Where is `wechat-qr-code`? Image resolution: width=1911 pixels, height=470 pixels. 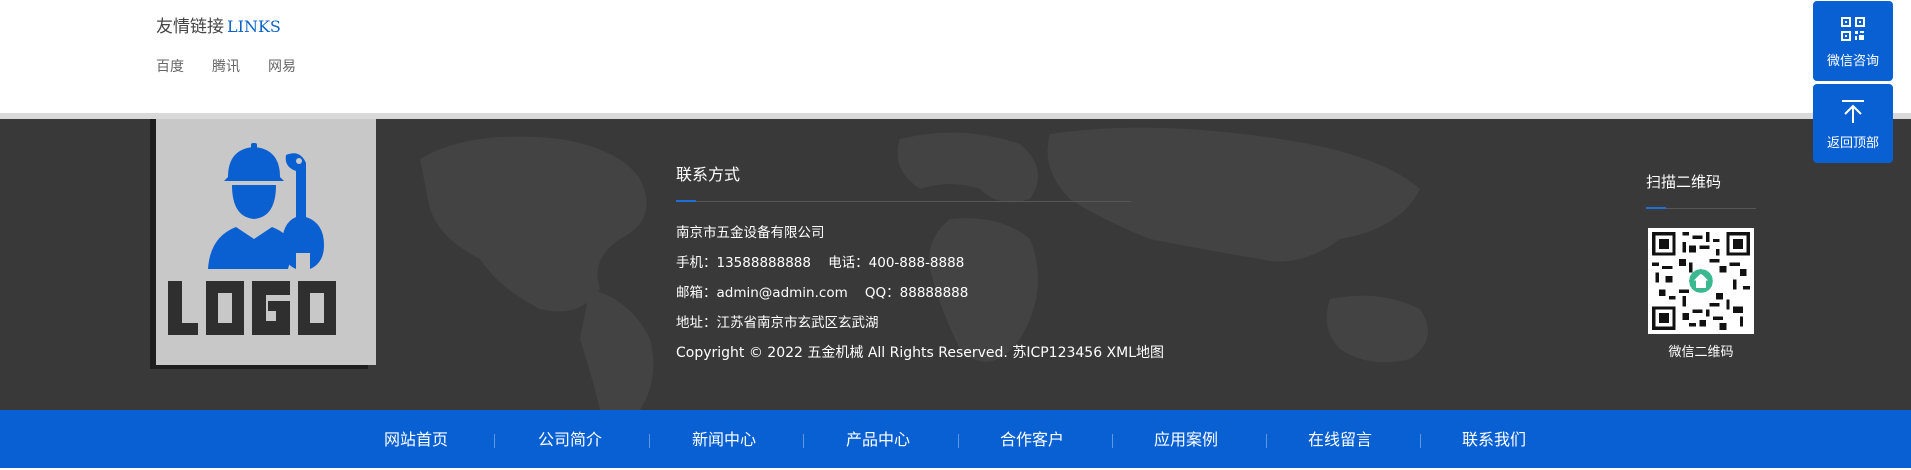
wechat-qr-code is located at coordinates (1701, 281).